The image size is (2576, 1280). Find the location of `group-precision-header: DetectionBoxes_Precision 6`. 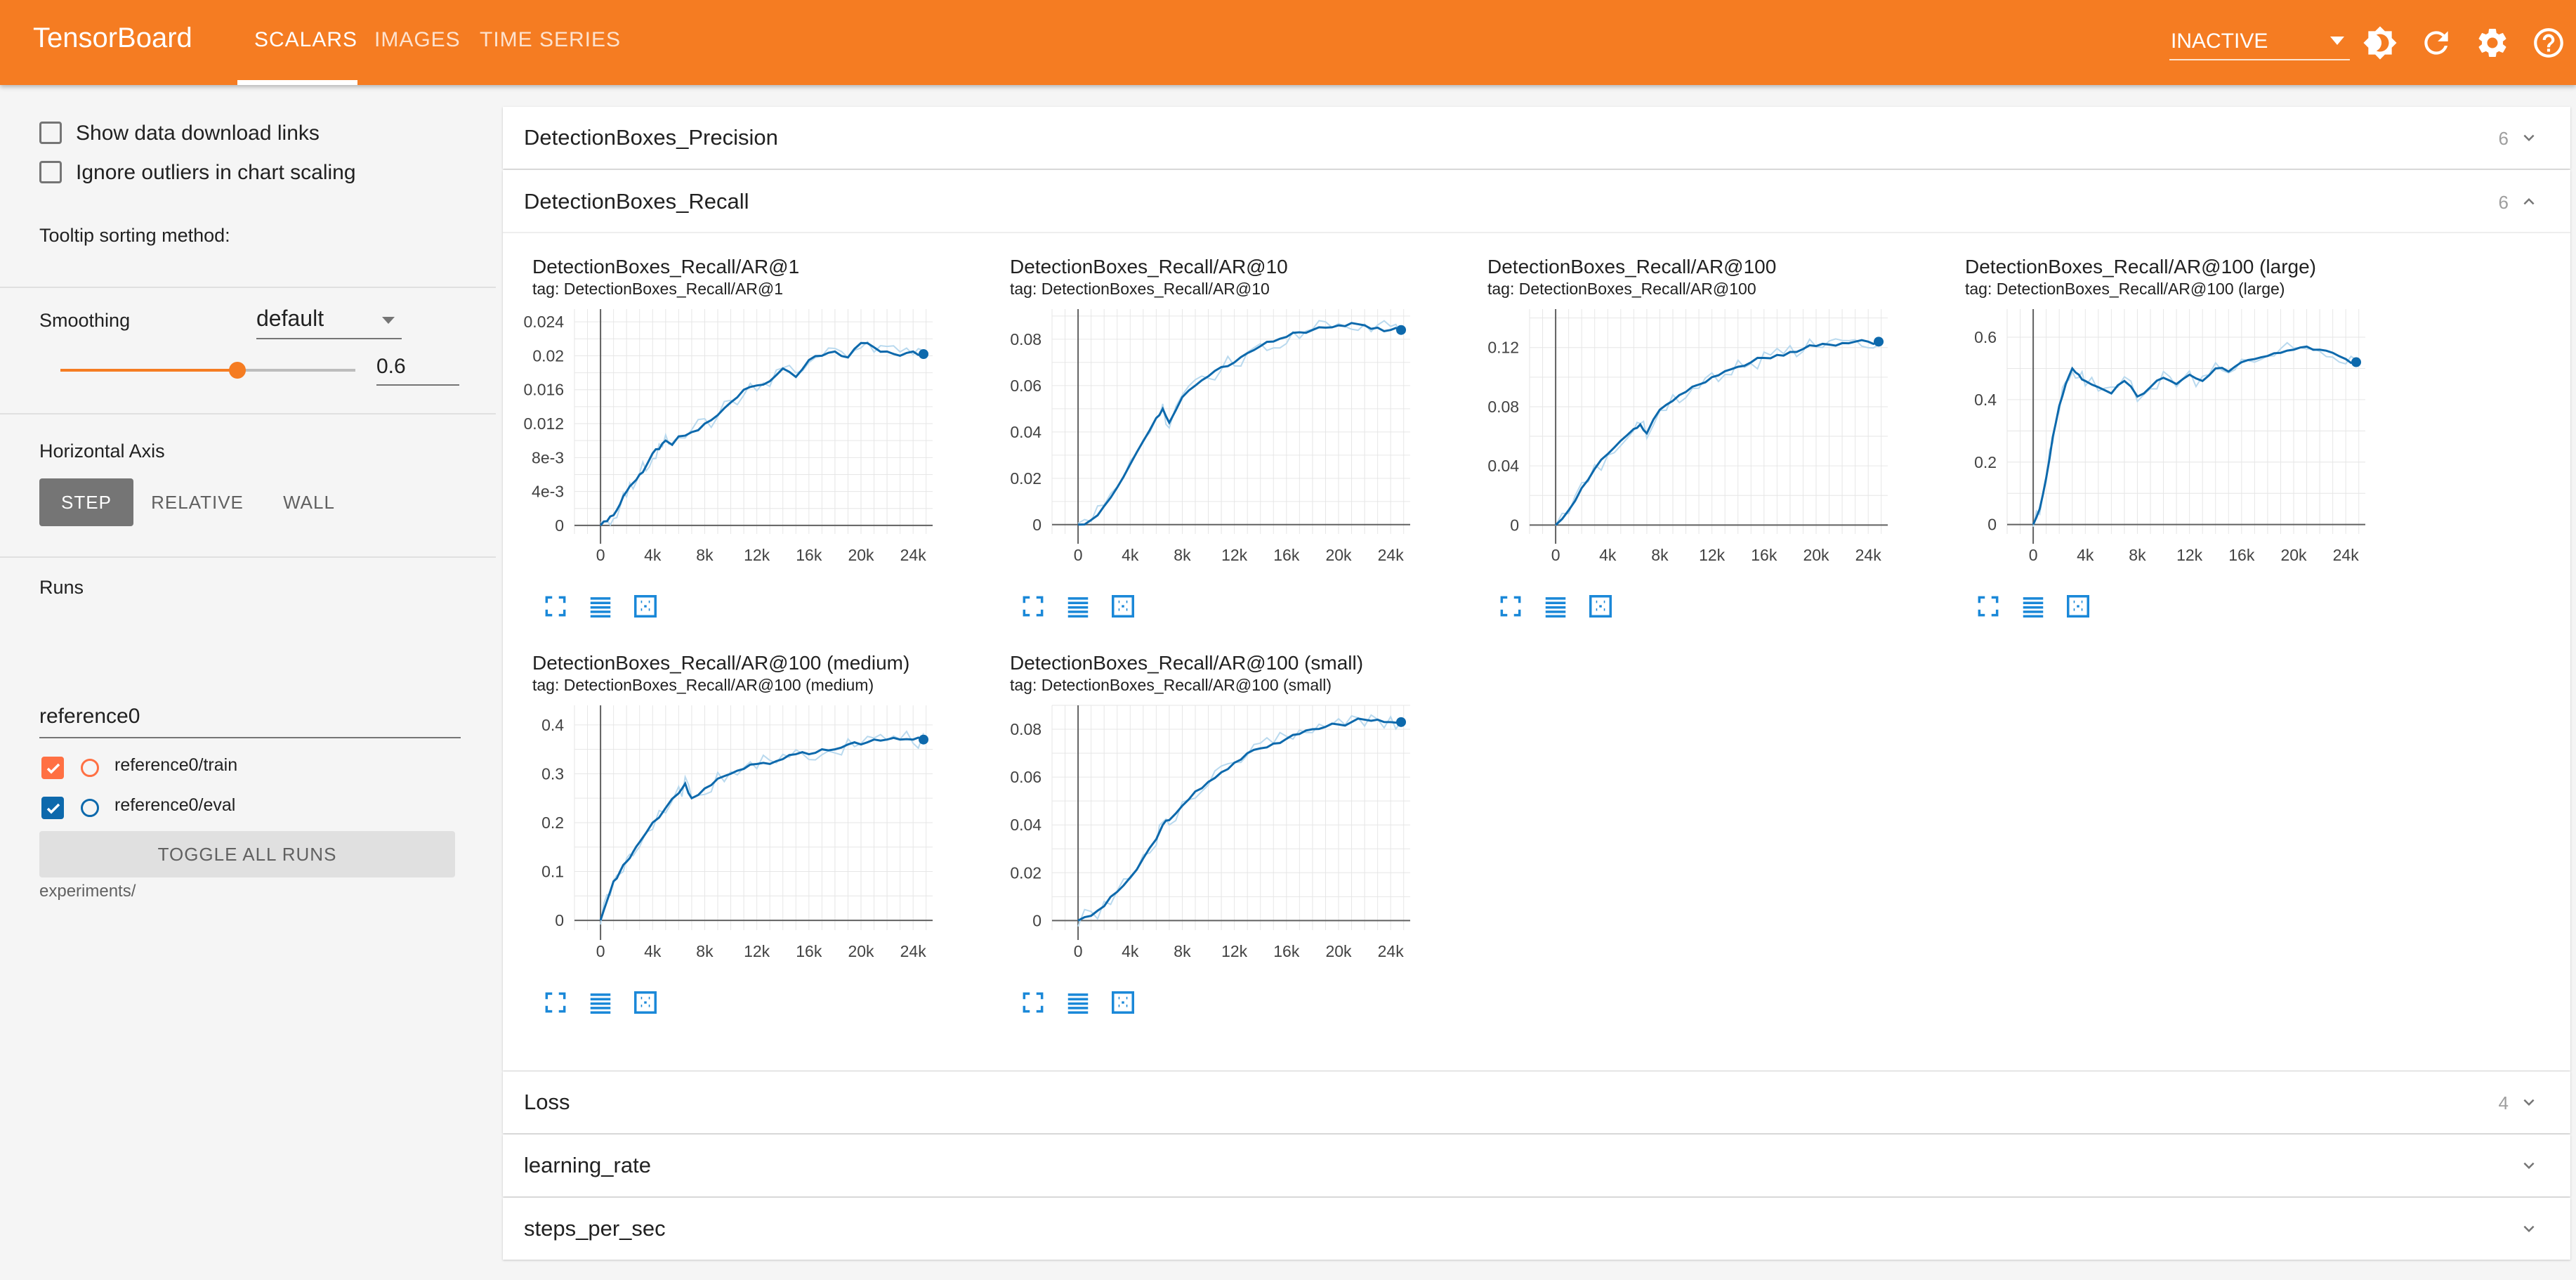

group-precision-header: DetectionBoxes_Precision 6 is located at coordinates (1536, 138).